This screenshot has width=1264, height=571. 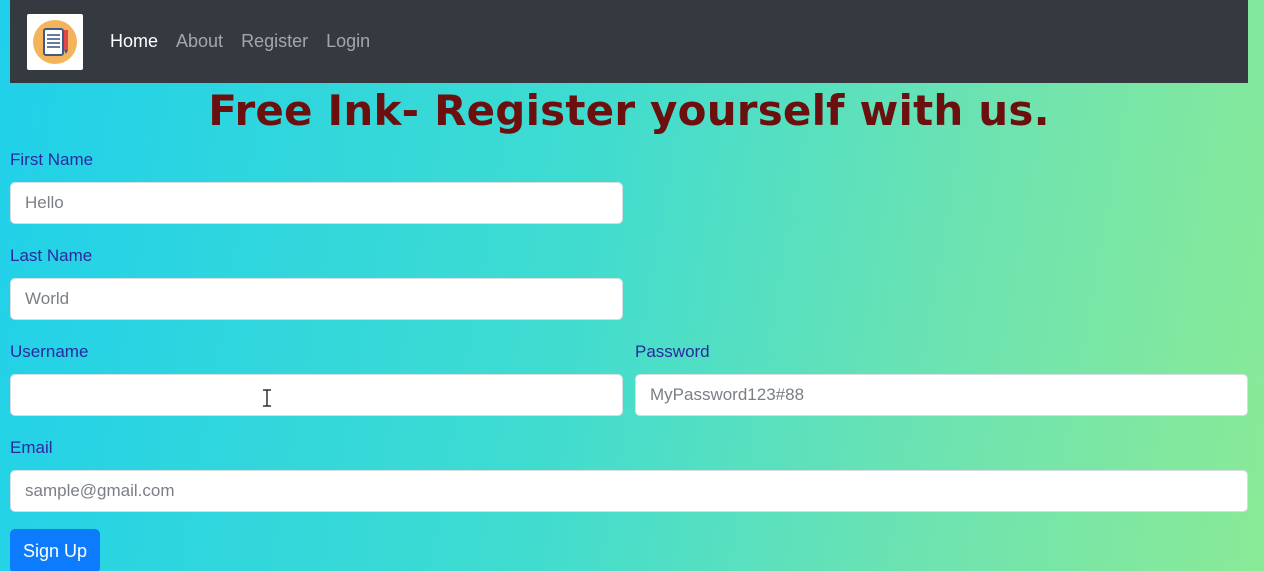 I want to click on last-name-label: Last Name, so click(x=51, y=255).